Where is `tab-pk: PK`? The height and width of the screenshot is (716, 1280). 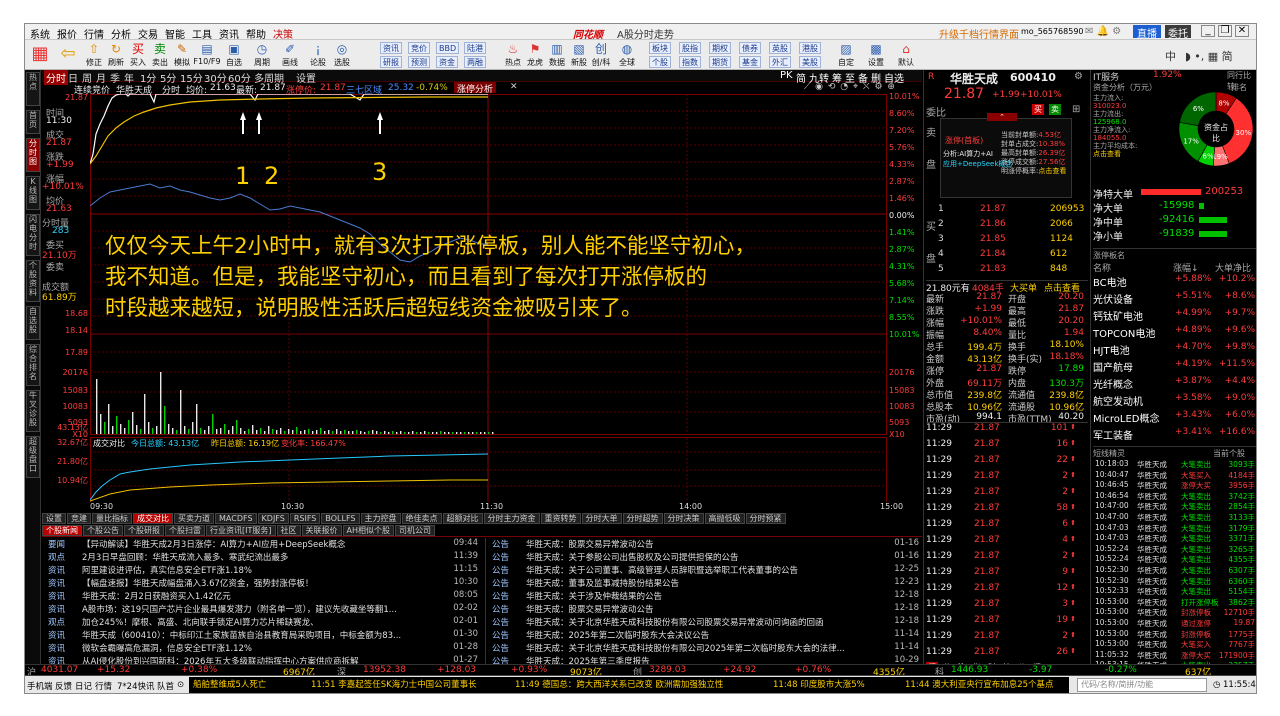 tab-pk: PK is located at coordinates (786, 75).